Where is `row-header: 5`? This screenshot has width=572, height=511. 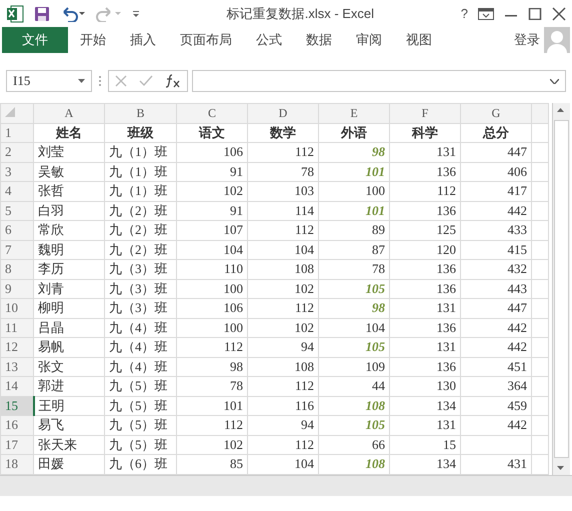
row-header: 5 is located at coordinates (17, 210).